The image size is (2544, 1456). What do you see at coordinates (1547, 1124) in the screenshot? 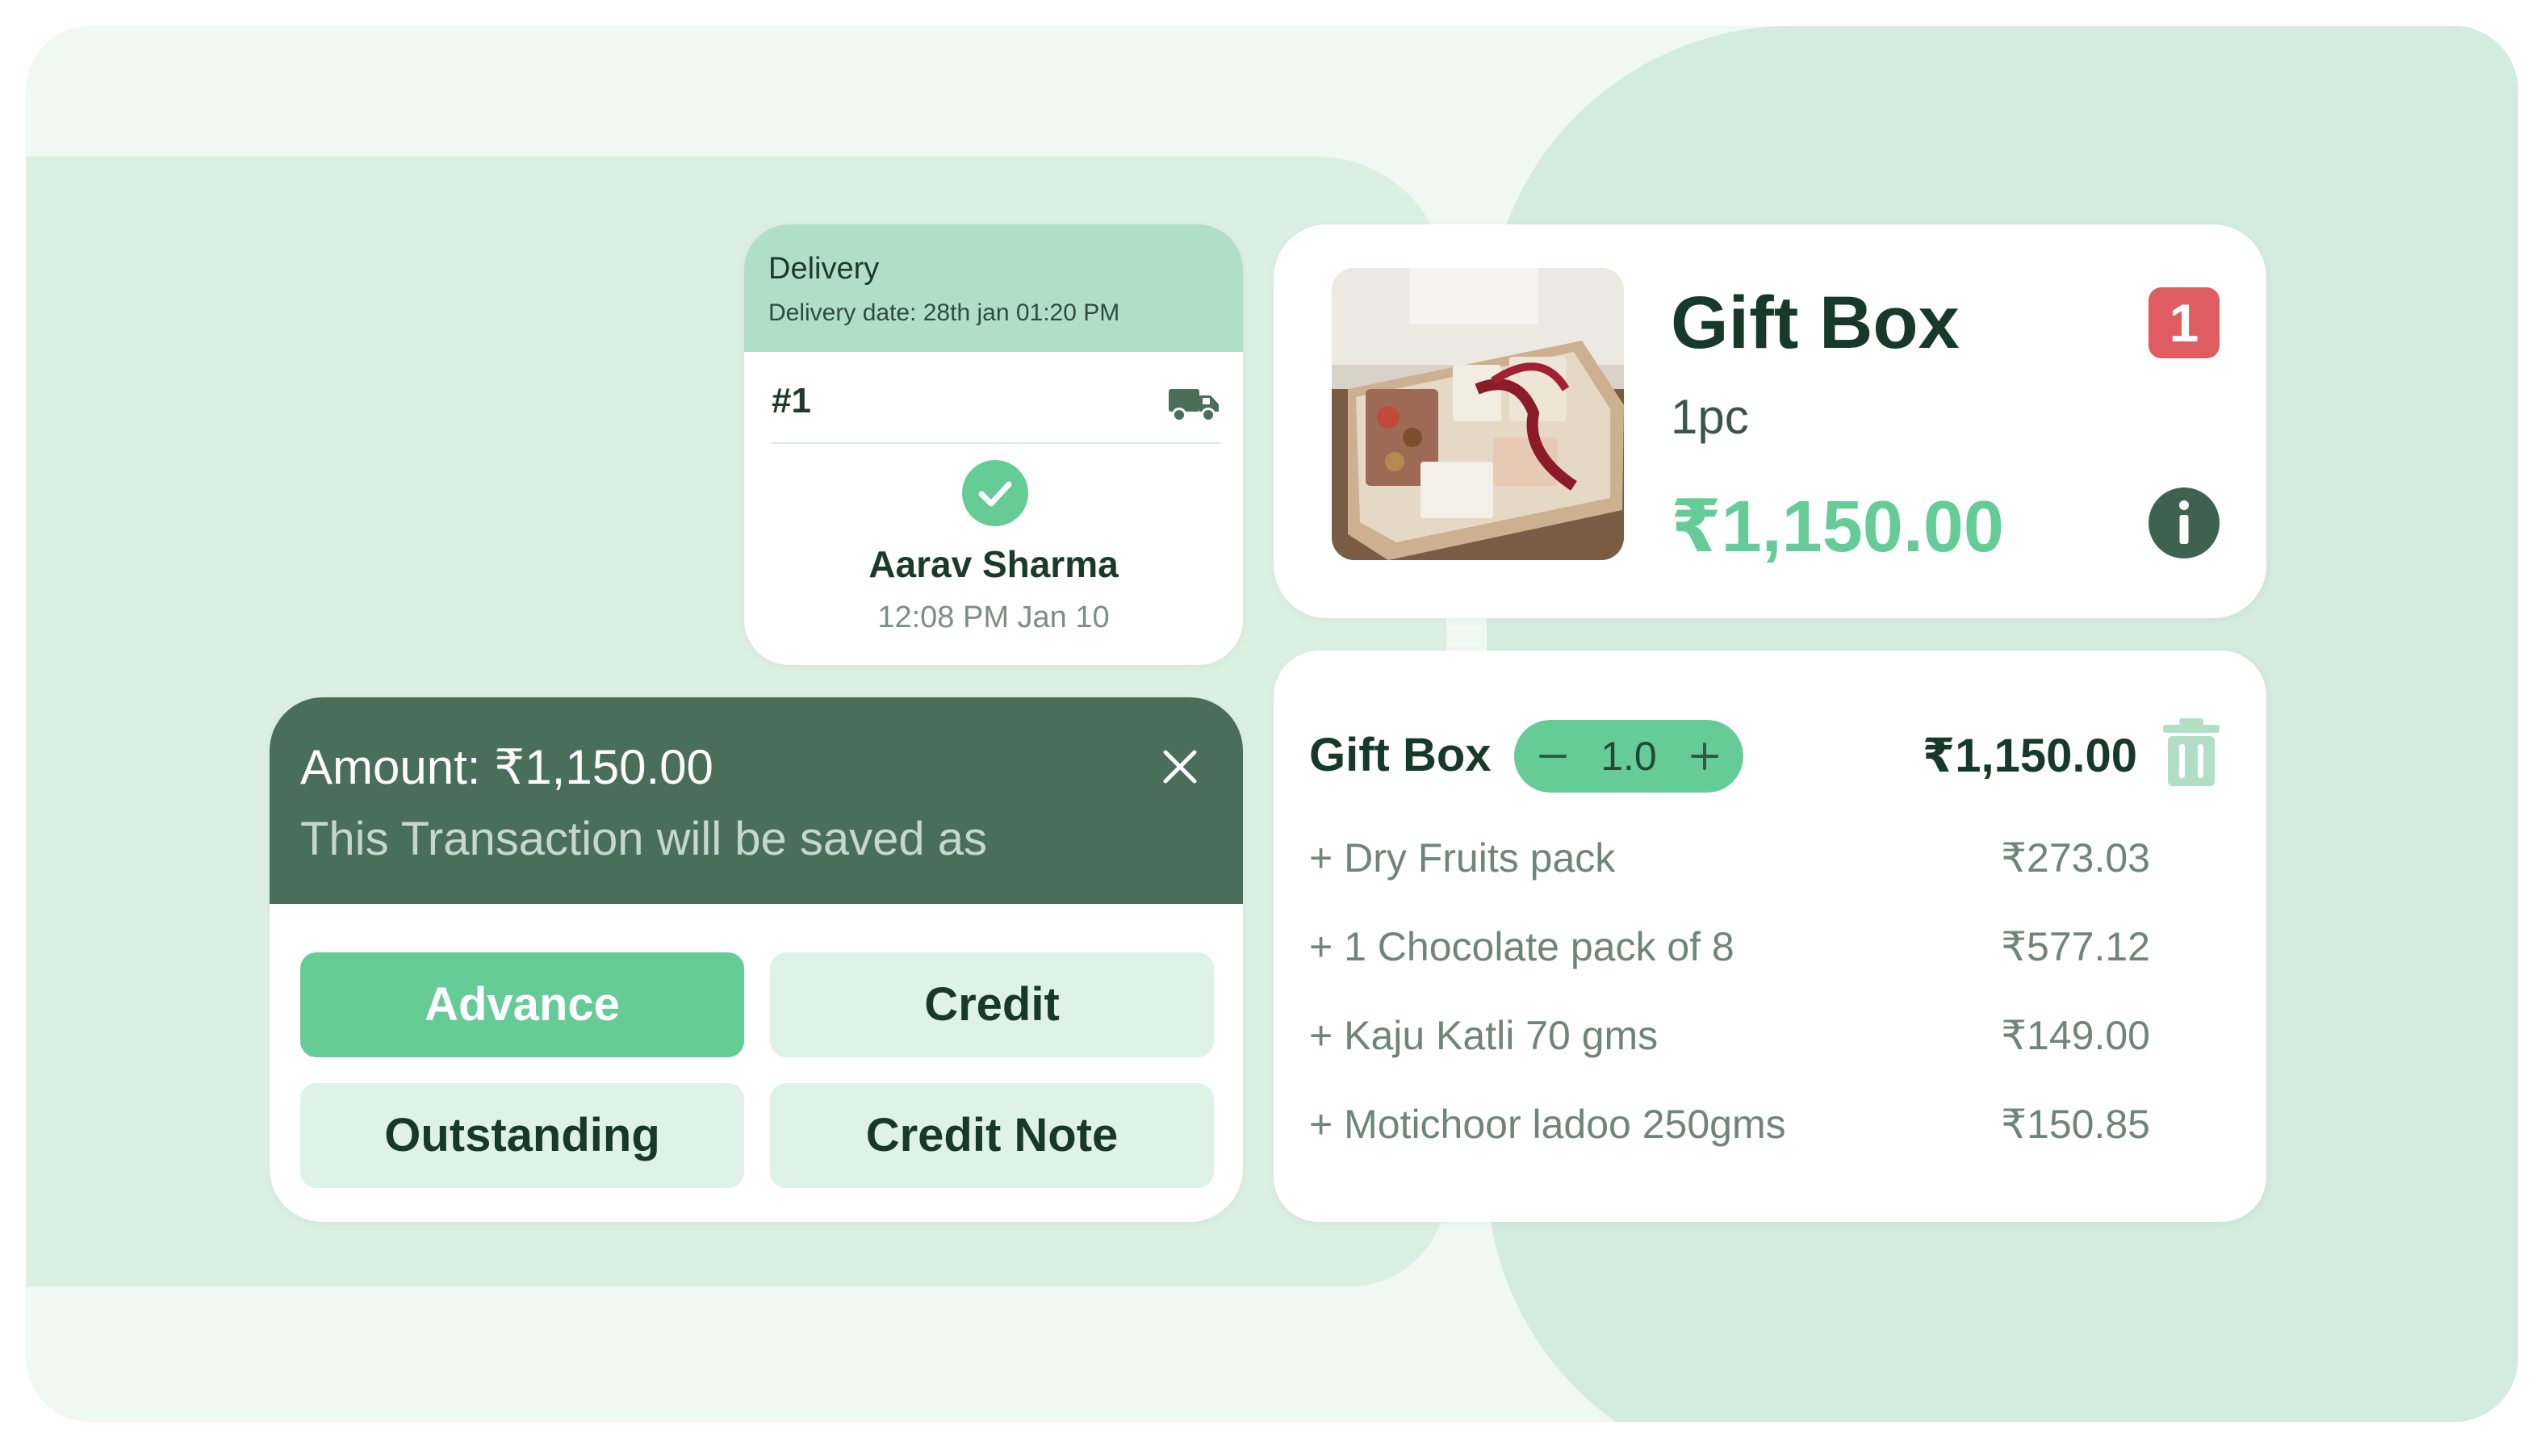
I see `addon-name: + Motichoor ladoo 250gms` at bounding box center [1547, 1124].